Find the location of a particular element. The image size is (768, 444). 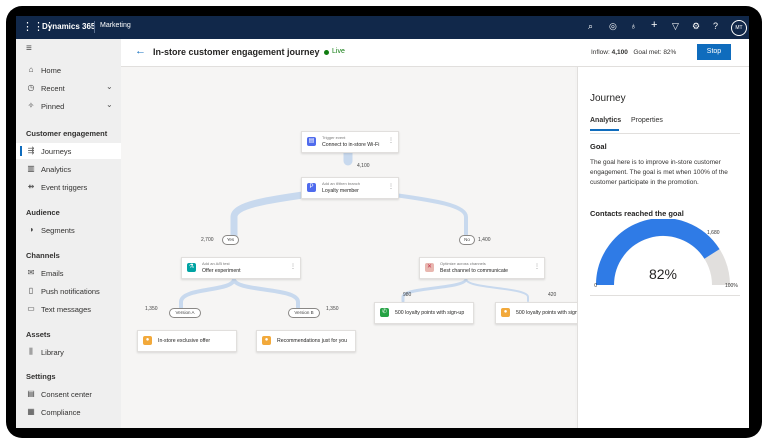

sidebar-item-text-messages: ▭ Text messages is located at coordinates (68, 309).